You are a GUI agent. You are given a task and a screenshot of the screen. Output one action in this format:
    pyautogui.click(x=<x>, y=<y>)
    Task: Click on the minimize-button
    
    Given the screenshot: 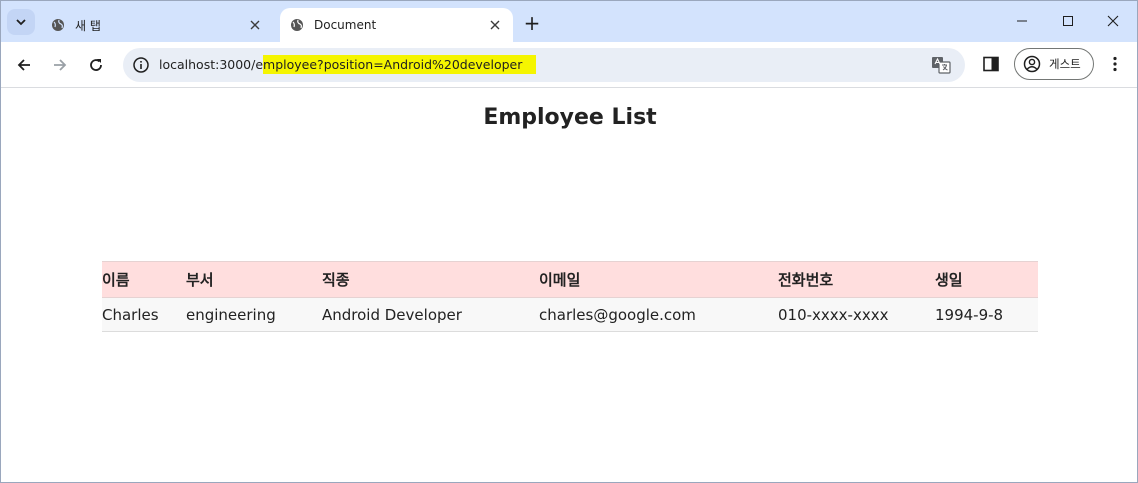 What is the action you would take?
    pyautogui.click(x=1022, y=21)
    